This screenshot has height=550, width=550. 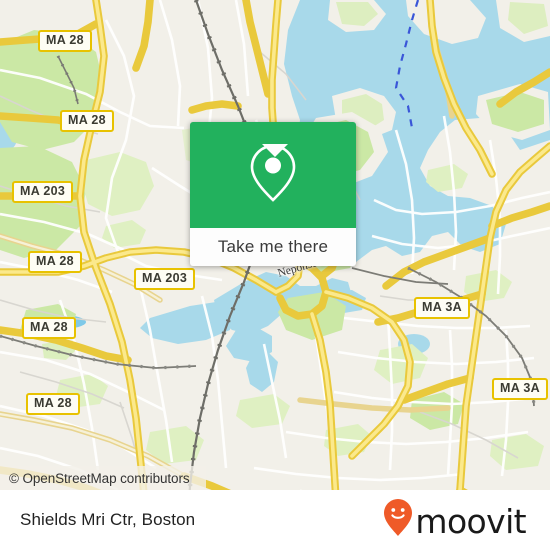 What do you see at coordinates (108, 519) in the screenshot?
I see `place-title: Shields Mri Ctr, Boston` at bounding box center [108, 519].